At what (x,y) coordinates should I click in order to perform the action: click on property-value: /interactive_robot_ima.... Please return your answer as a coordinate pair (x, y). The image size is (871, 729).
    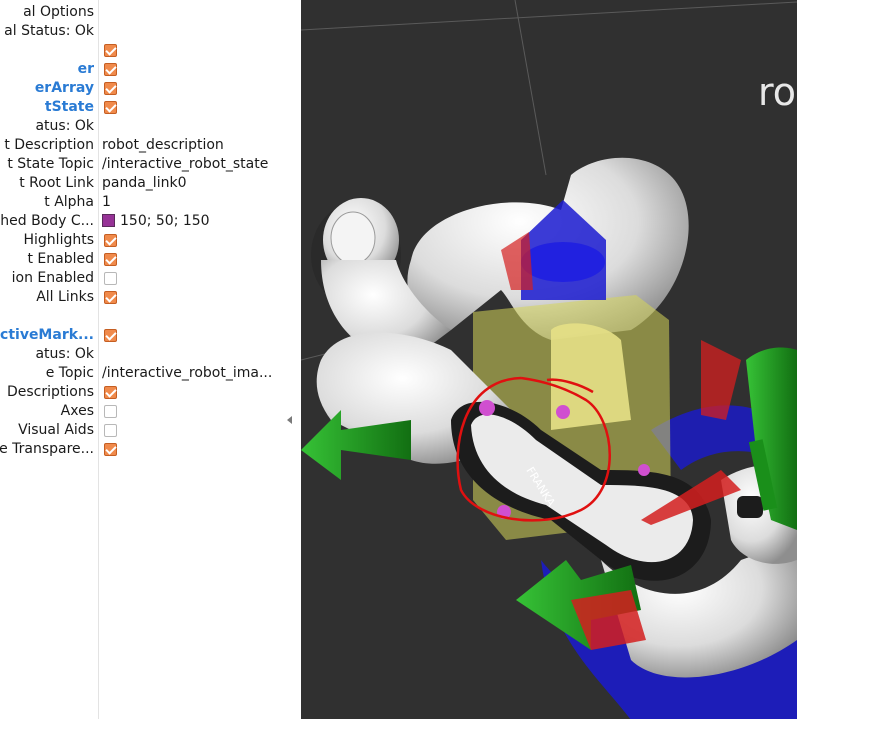
    Looking at the image, I should click on (187, 373).